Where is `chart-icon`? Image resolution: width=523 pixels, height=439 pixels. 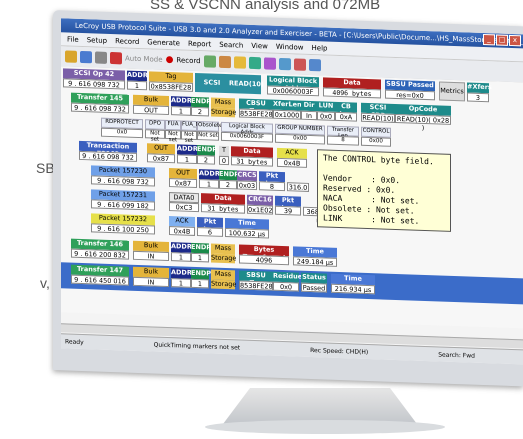
chart-icon is located at coordinates (224, 62).